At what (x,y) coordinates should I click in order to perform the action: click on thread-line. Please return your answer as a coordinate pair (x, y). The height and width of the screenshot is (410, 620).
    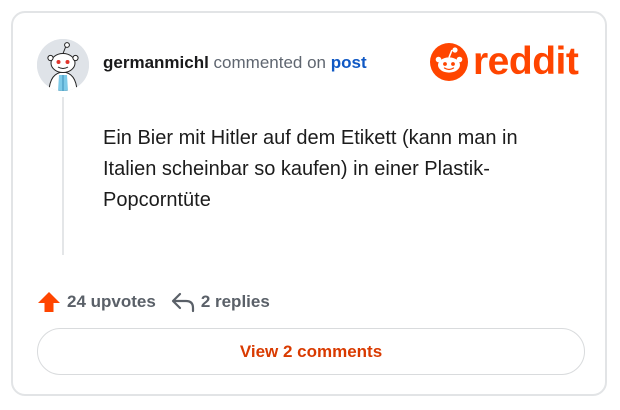
    Looking at the image, I should click on (63, 176).